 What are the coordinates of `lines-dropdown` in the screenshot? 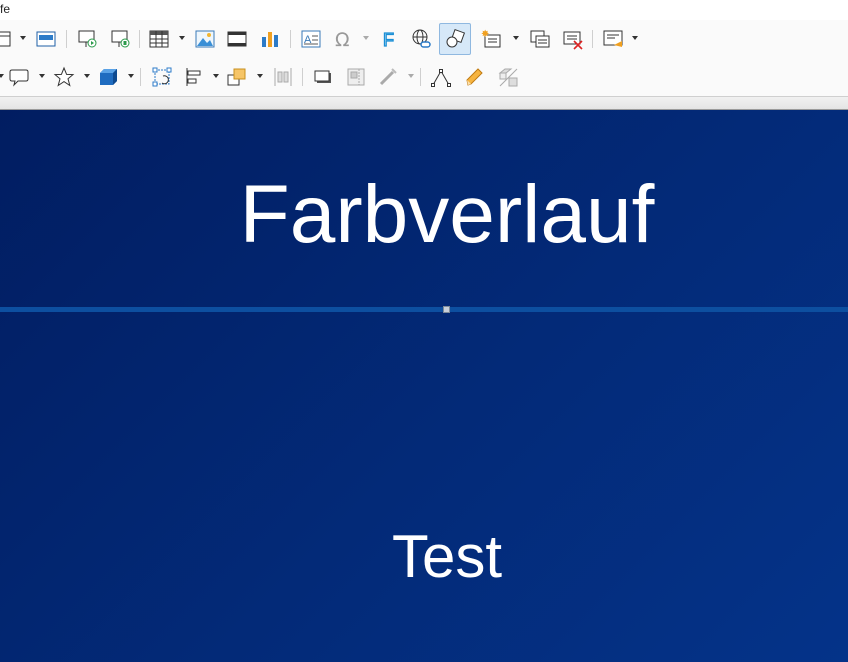 It's located at (2, 76).